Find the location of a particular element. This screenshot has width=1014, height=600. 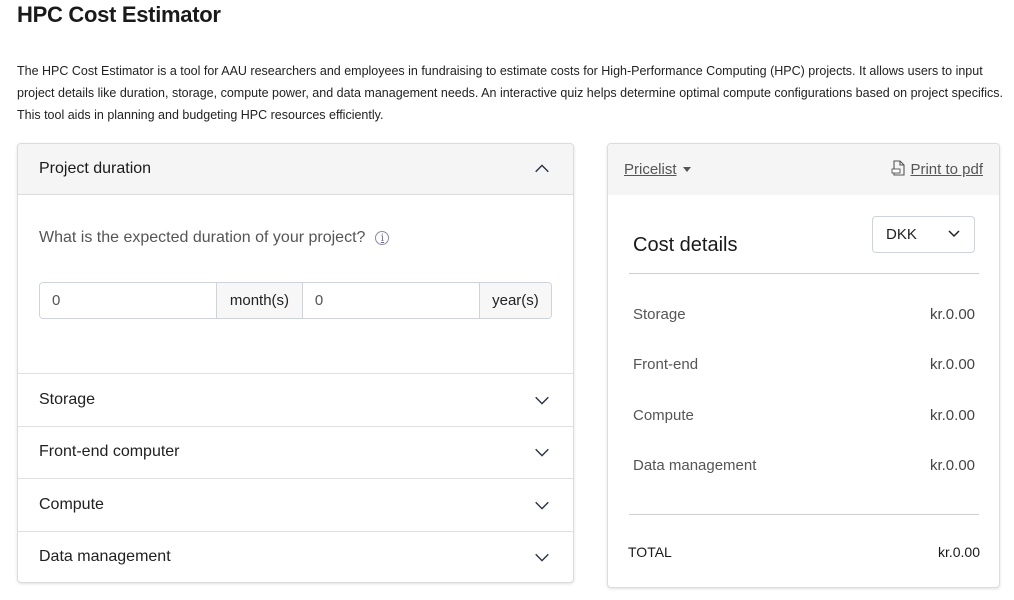

accordion-item-storage: Storage is located at coordinates (295, 399).